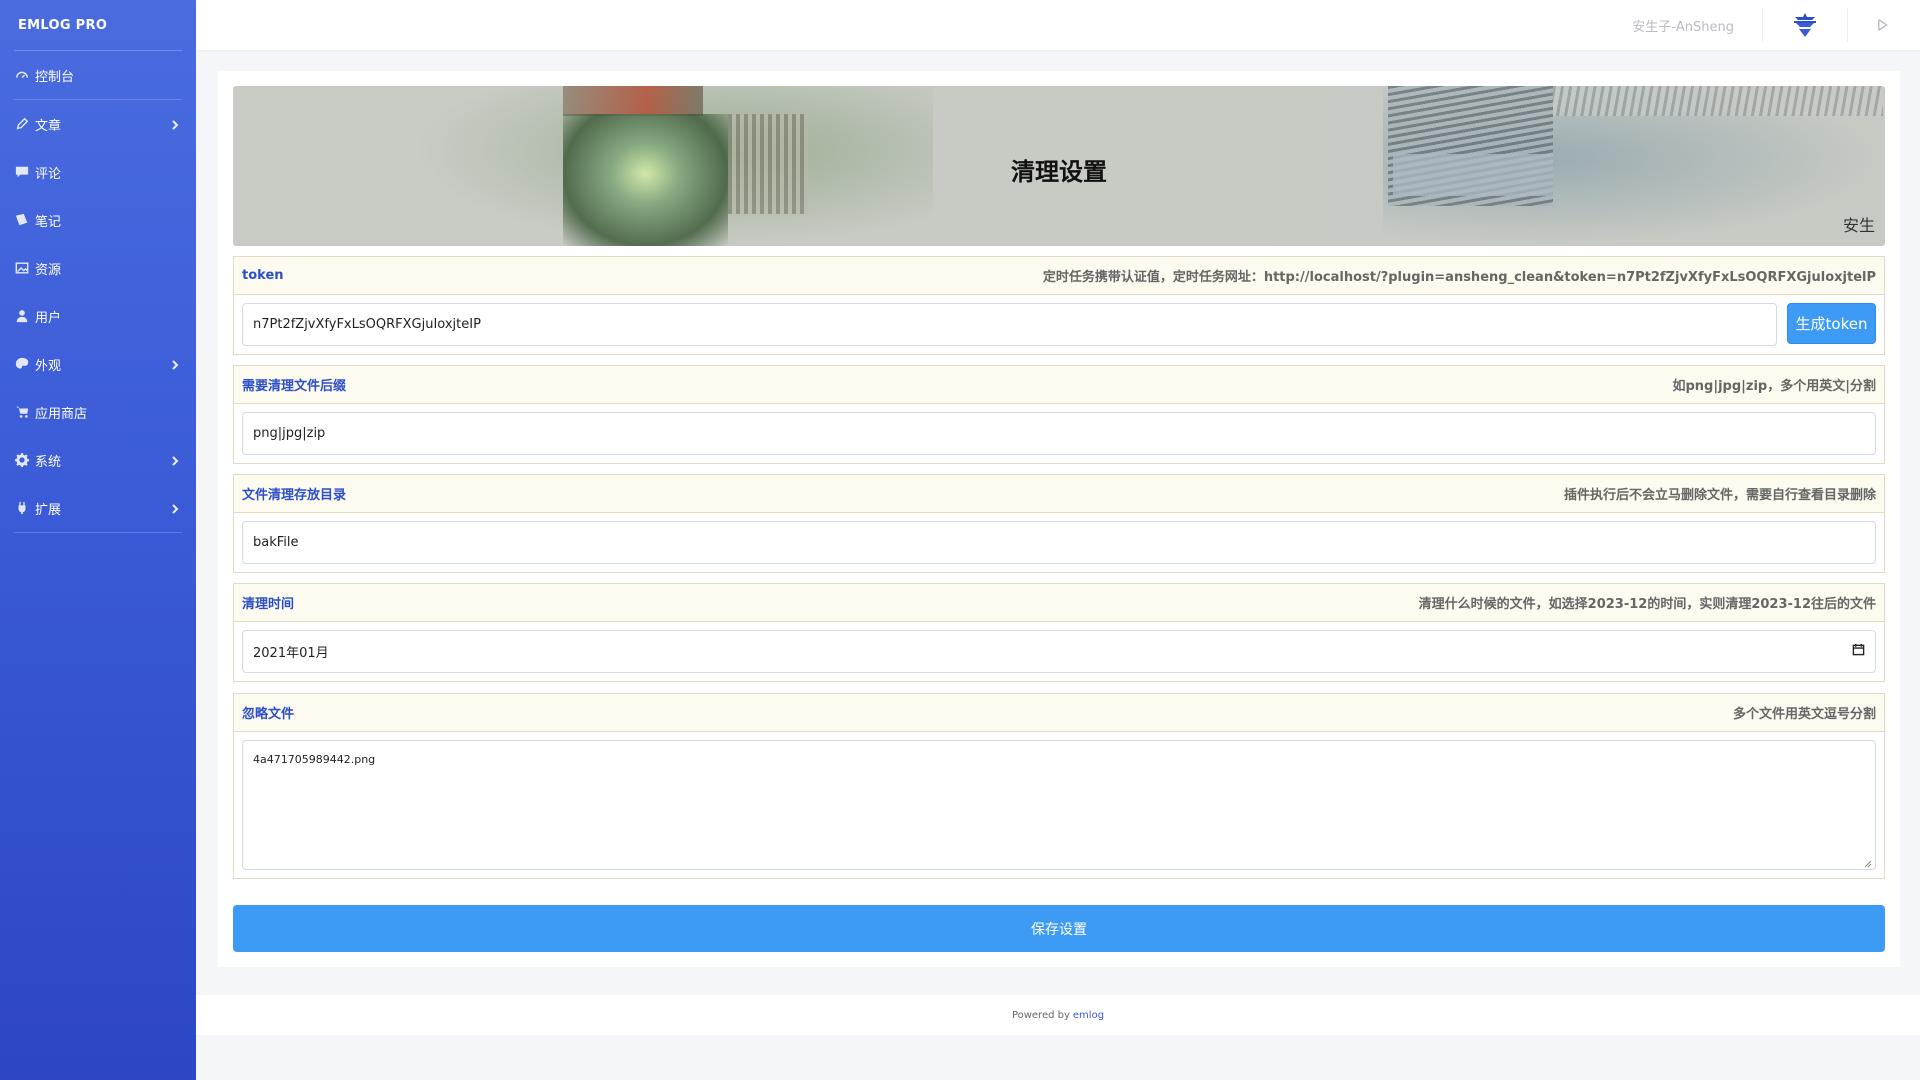 This screenshot has height=1080, width=1920. I want to click on dir-input: bakFile, so click(1059, 542).